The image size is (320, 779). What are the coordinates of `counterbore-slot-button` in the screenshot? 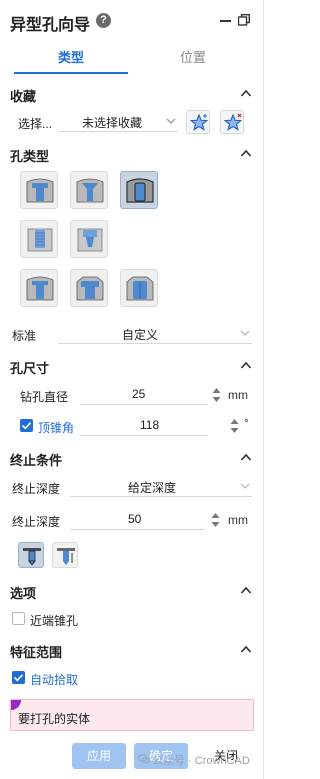 It's located at (89, 288).